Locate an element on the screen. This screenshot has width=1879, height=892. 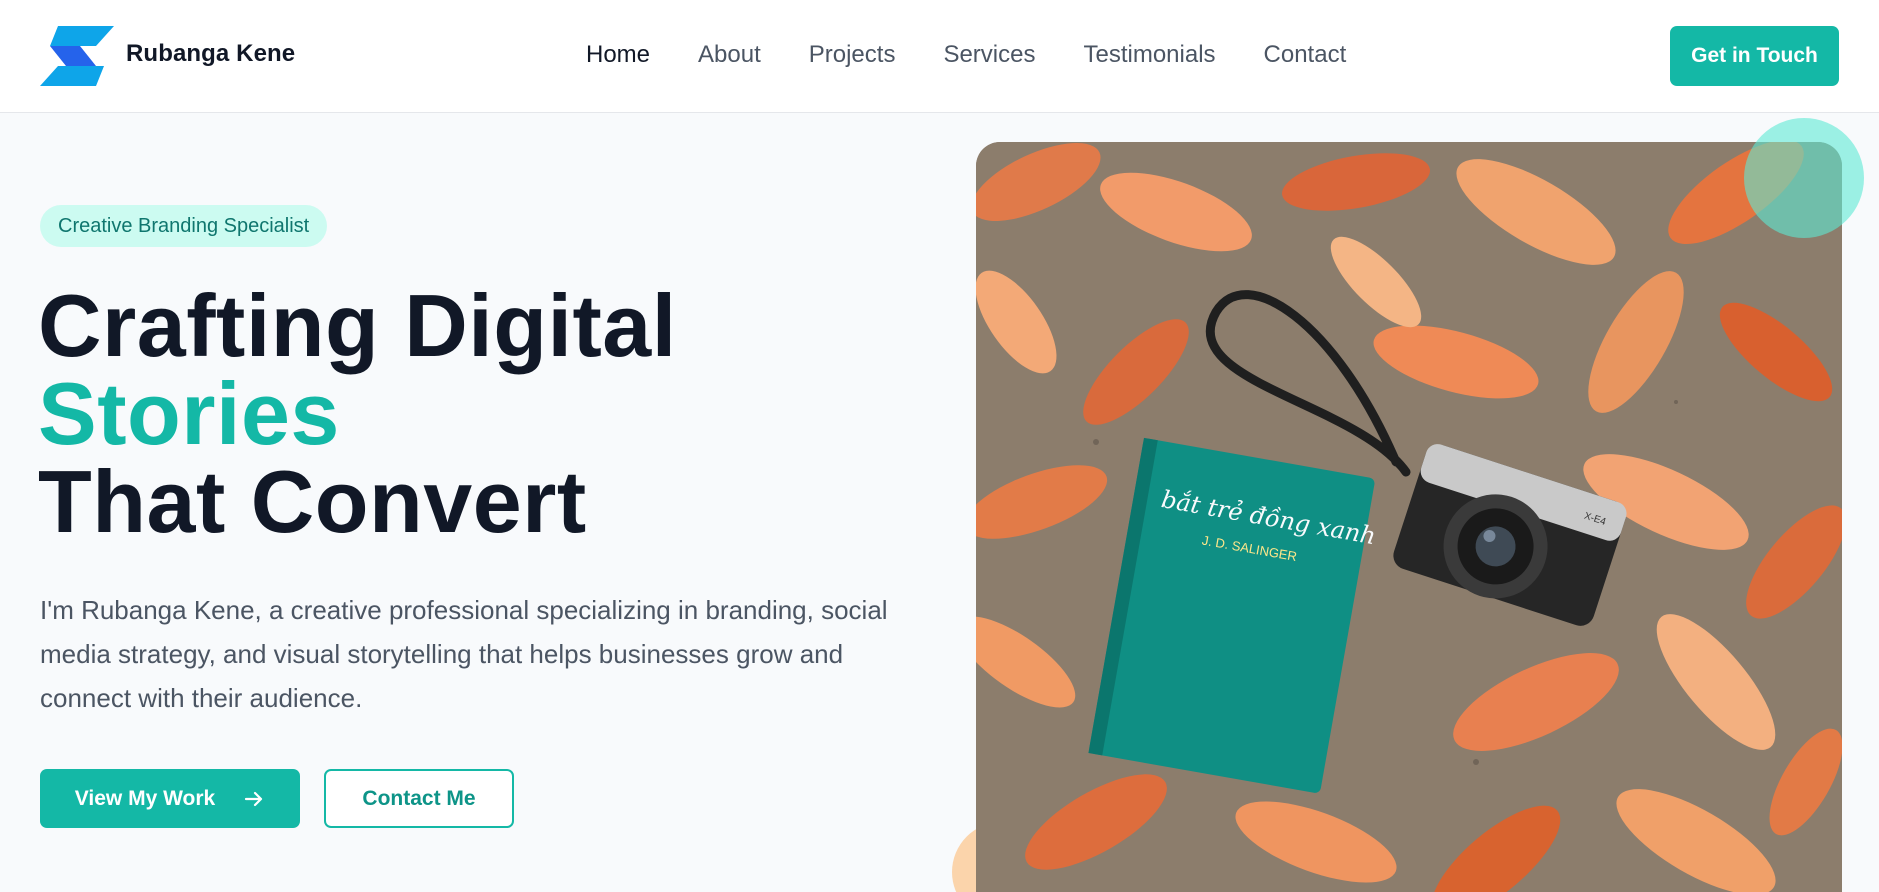
view-my-work-label: View My Work is located at coordinates (145, 798).